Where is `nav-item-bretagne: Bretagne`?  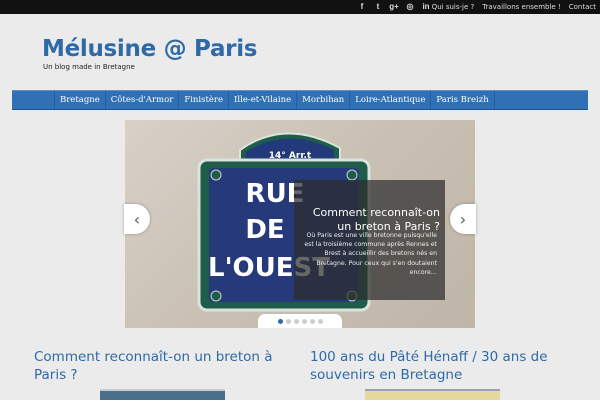 nav-item-bretagne: Bretagne is located at coordinates (80, 100).